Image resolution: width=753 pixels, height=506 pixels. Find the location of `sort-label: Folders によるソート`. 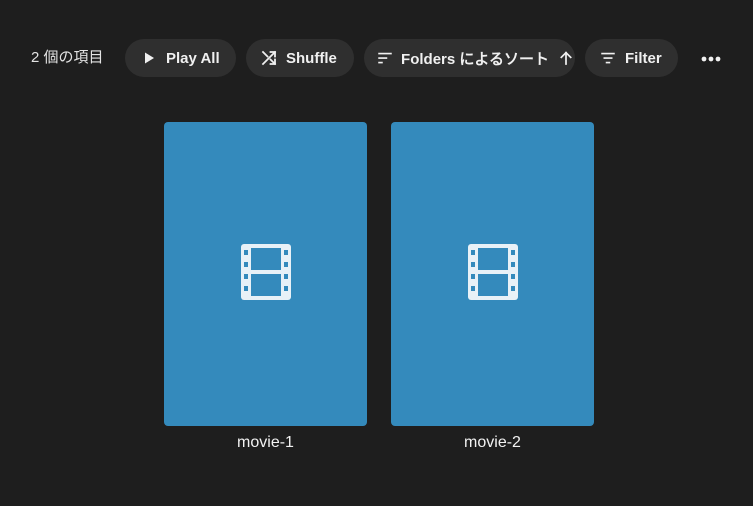

sort-label: Folders によるソート is located at coordinates (475, 59).